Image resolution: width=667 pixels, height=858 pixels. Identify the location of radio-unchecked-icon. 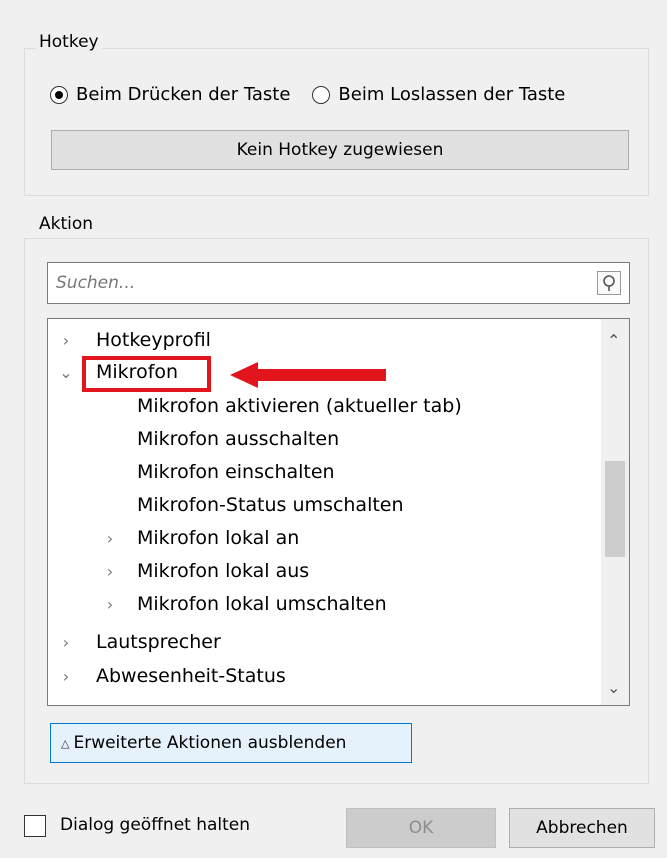
(321, 94).